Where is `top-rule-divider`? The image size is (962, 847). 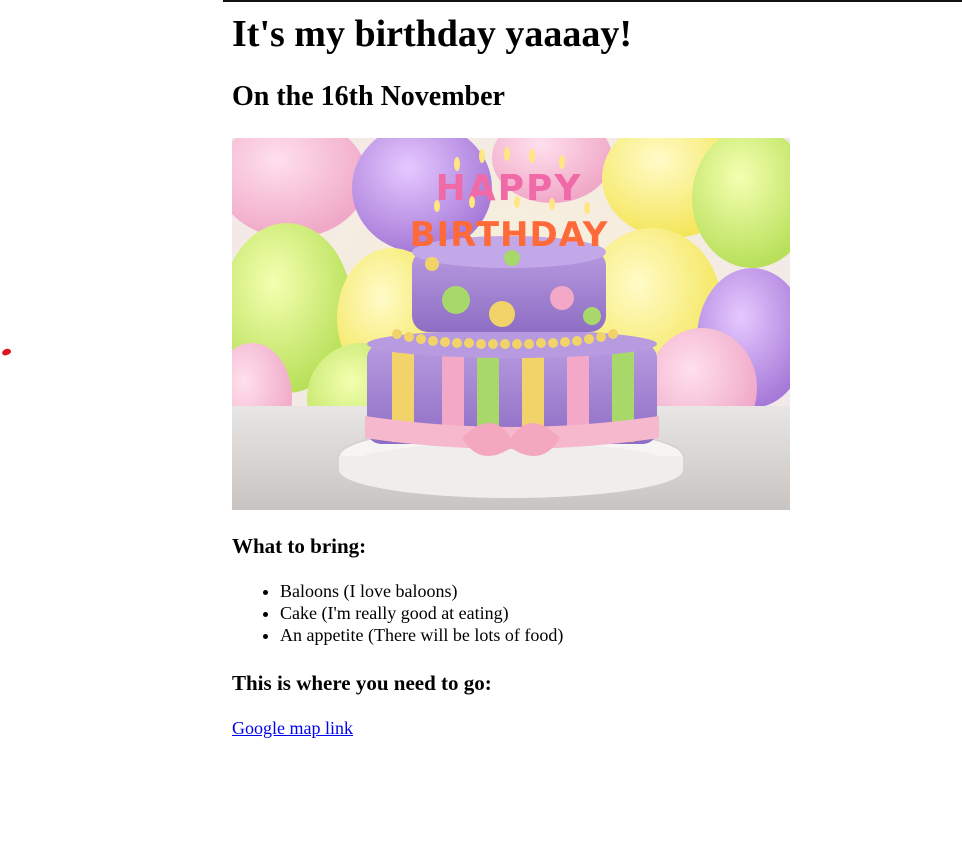
top-rule-divider is located at coordinates (592, 1).